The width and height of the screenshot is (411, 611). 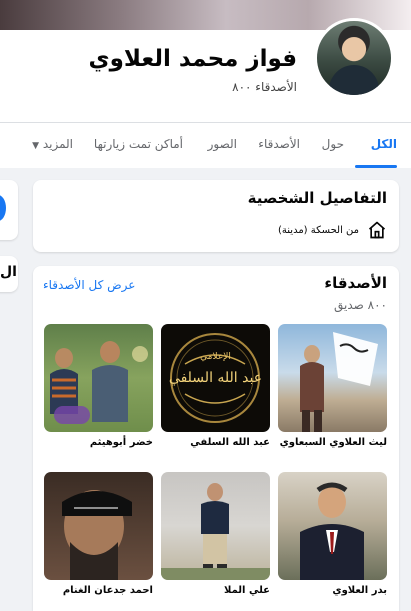 What do you see at coordinates (222, 144) in the screenshot?
I see `tab-photos: الصور` at bounding box center [222, 144].